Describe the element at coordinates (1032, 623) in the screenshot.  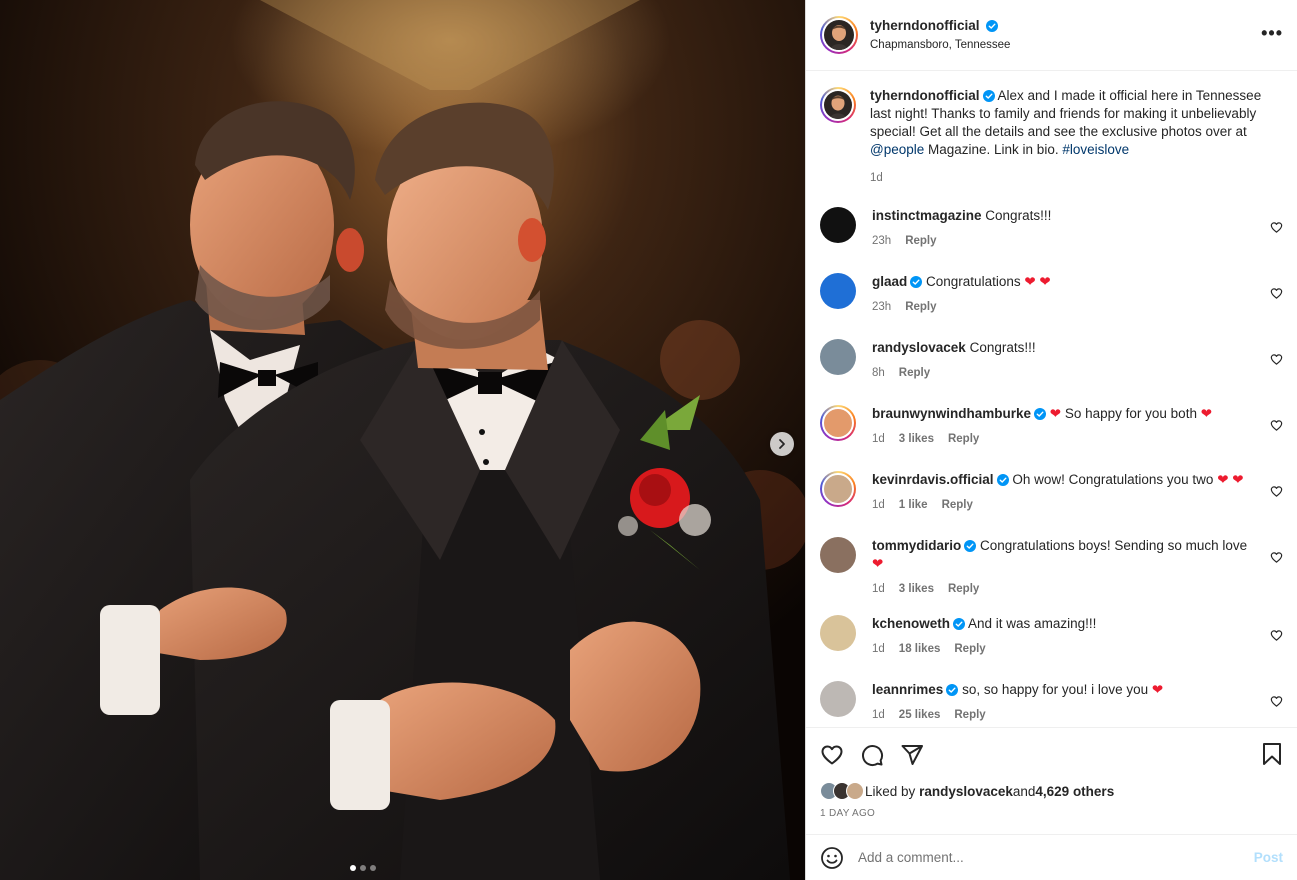
I see `comment-text: And it was amazing!!!` at that location.